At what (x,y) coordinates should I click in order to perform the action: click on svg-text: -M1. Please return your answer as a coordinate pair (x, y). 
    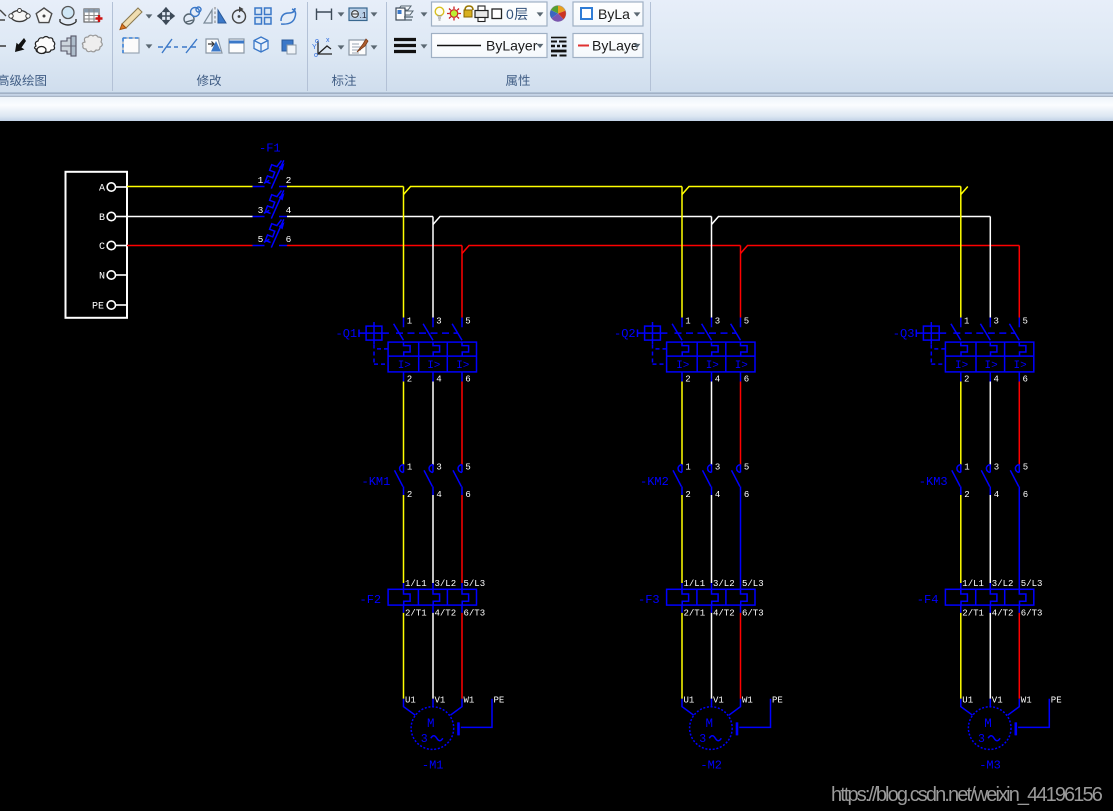
    Looking at the image, I should click on (433, 766).